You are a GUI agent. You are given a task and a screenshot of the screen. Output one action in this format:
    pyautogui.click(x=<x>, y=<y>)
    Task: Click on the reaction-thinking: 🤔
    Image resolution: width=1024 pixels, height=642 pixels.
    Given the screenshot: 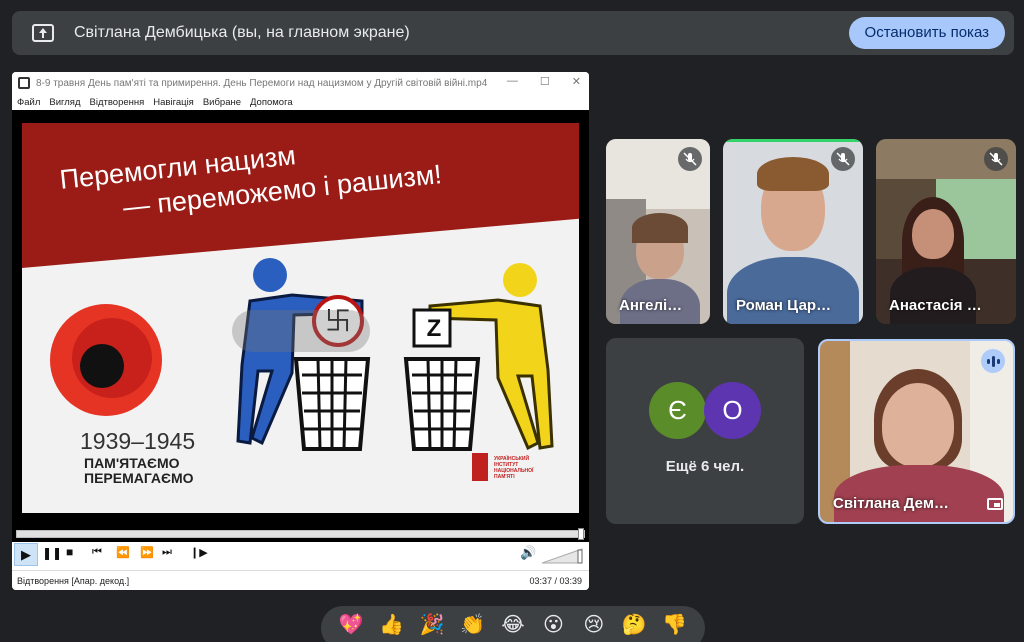 What is the action you would take?
    pyautogui.click(x=634, y=625)
    